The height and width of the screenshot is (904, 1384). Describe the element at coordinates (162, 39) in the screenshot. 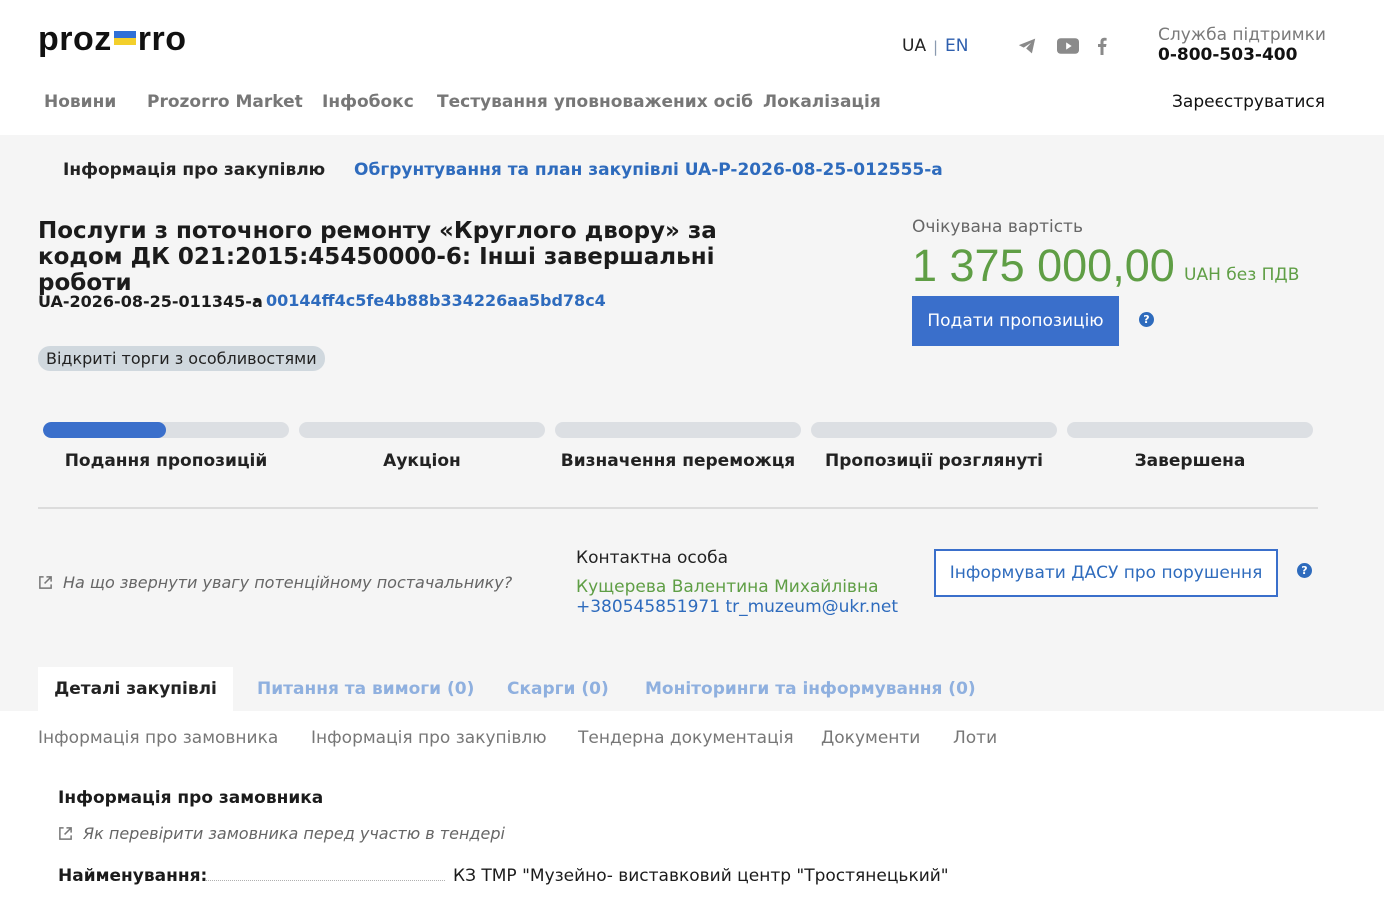

I see `logo-text-right: rro` at that location.